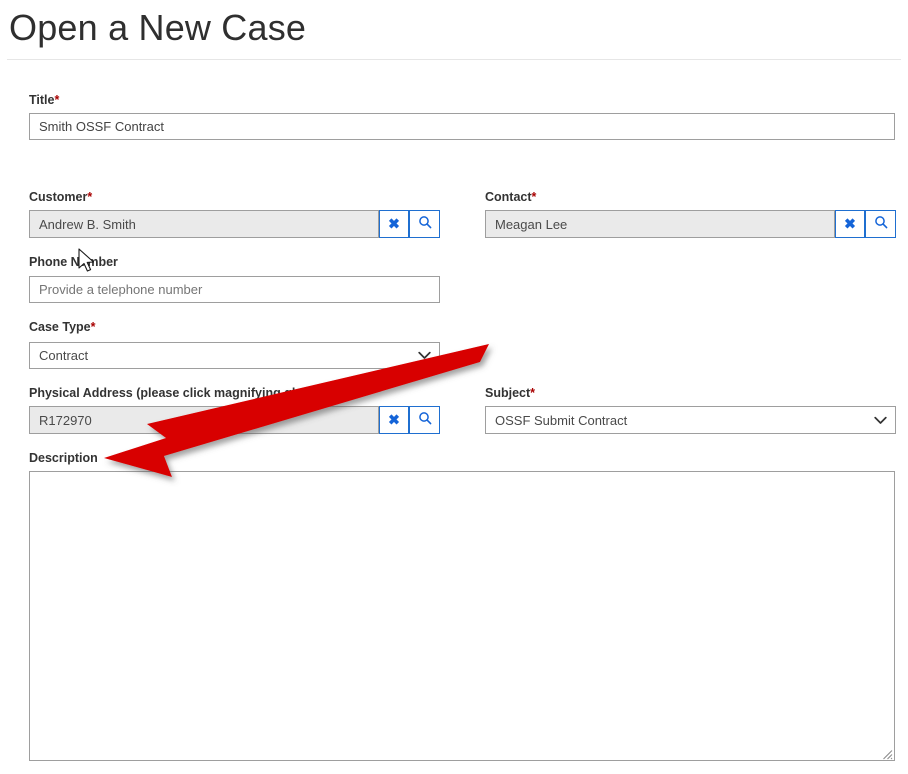 This screenshot has width=908, height=774. I want to click on customer-search-button, so click(424, 224).